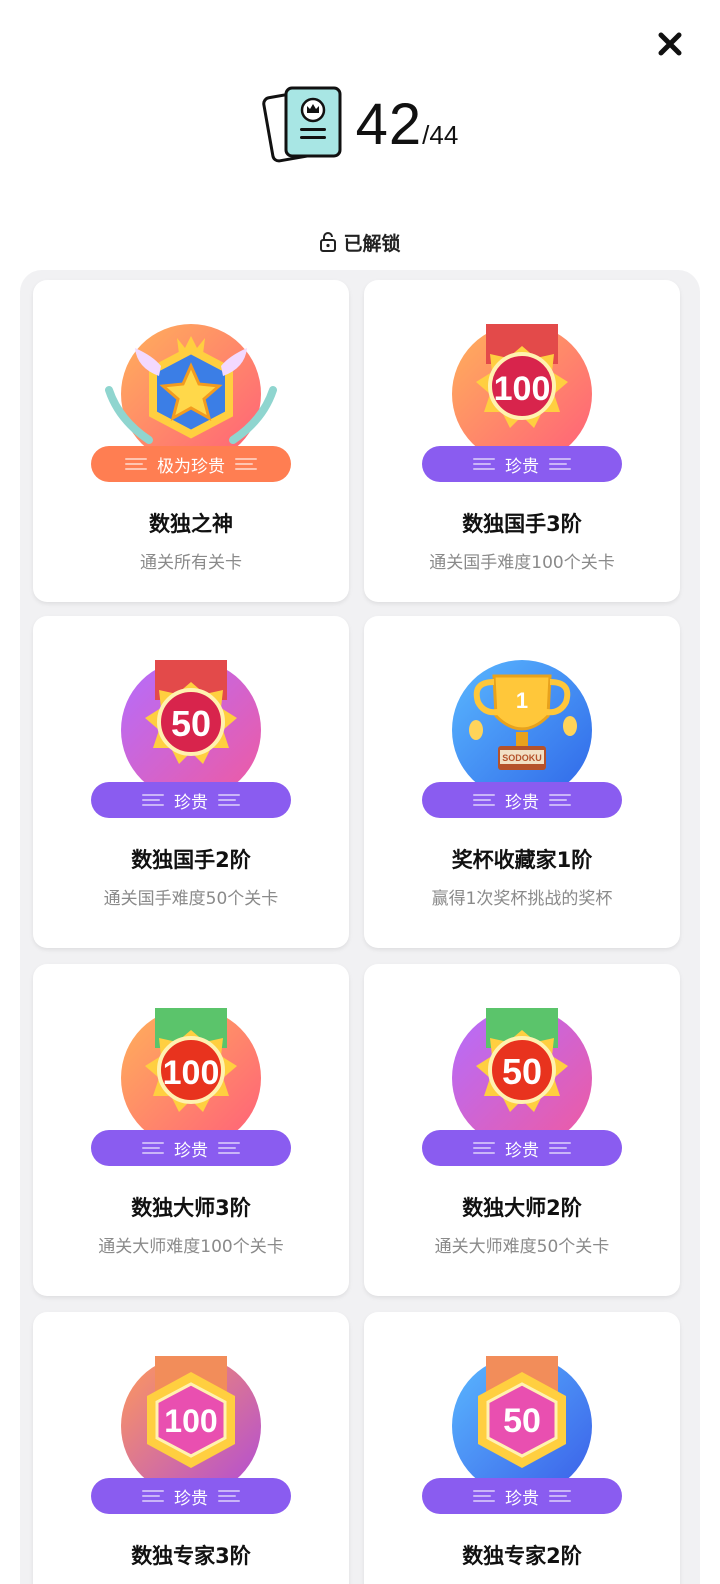 The width and height of the screenshot is (720, 1584). What do you see at coordinates (191, 899) in the screenshot?
I see `achievement-desc: 通关国手难度50个关卡` at bounding box center [191, 899].